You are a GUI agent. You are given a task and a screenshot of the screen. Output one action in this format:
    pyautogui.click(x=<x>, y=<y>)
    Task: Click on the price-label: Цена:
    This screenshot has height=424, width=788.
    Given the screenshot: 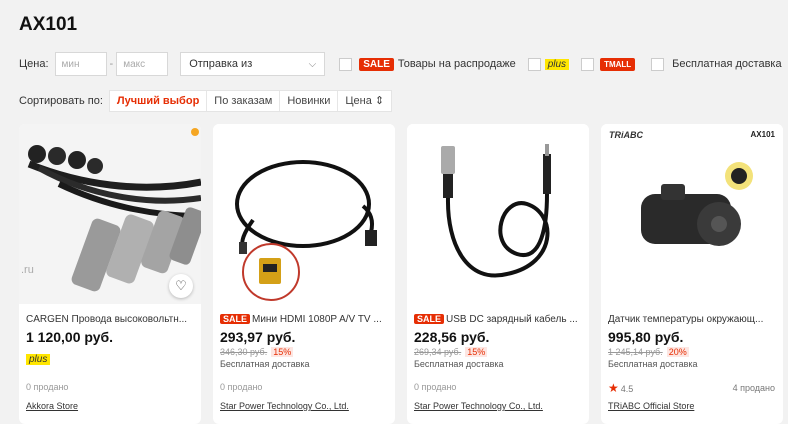 What is the action you would take?
    pyautogui.click(x=34, y=64)
    